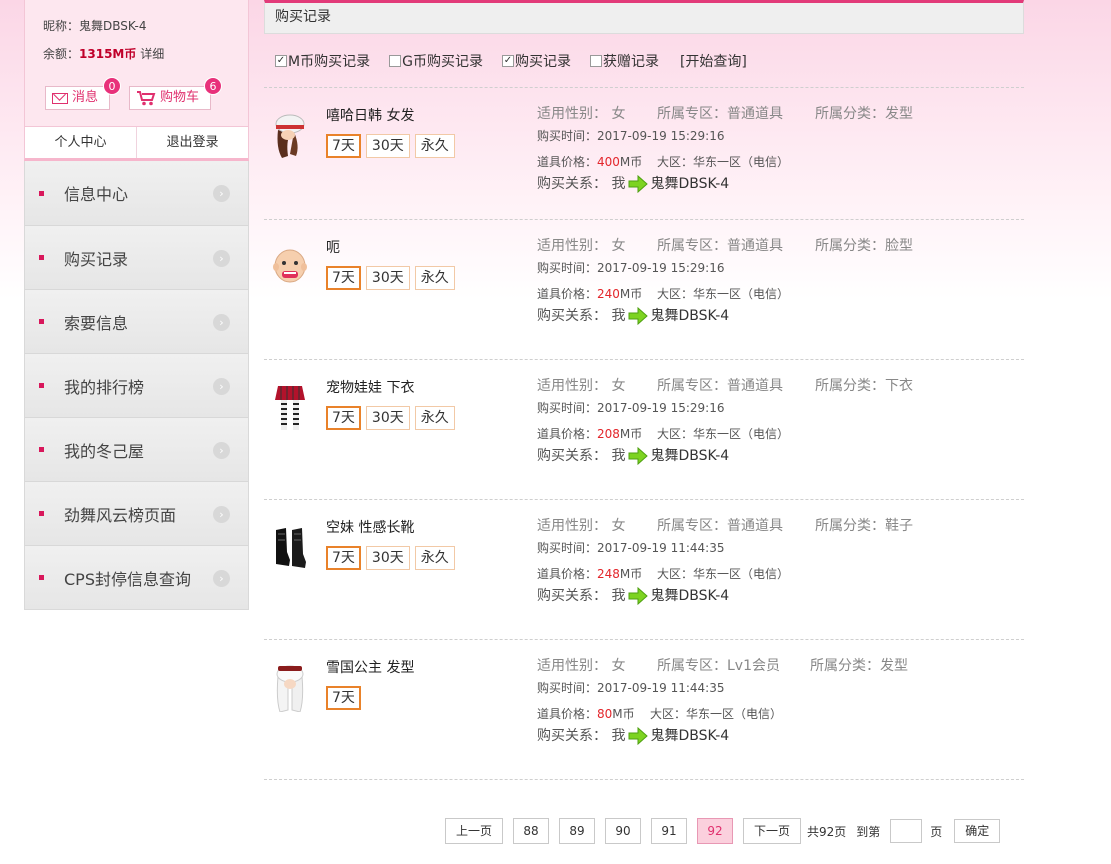 This screenshot has height=864, width=1111. What do you see at coordinates (624, 61) in the screenshot?
I see `filter-gift: 获赠记录` at bounding box center [624, 61].